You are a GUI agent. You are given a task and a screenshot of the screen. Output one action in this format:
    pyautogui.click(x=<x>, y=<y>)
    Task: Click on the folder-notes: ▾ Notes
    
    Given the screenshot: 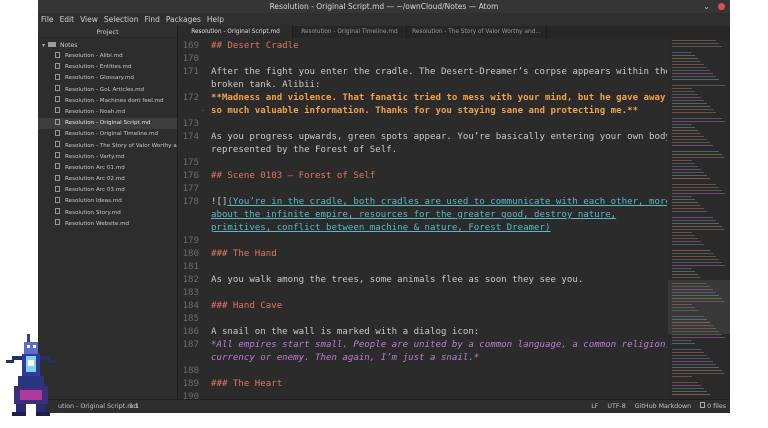 What is the action you would take?
    pyautogui.click(x=107, y=45)
    